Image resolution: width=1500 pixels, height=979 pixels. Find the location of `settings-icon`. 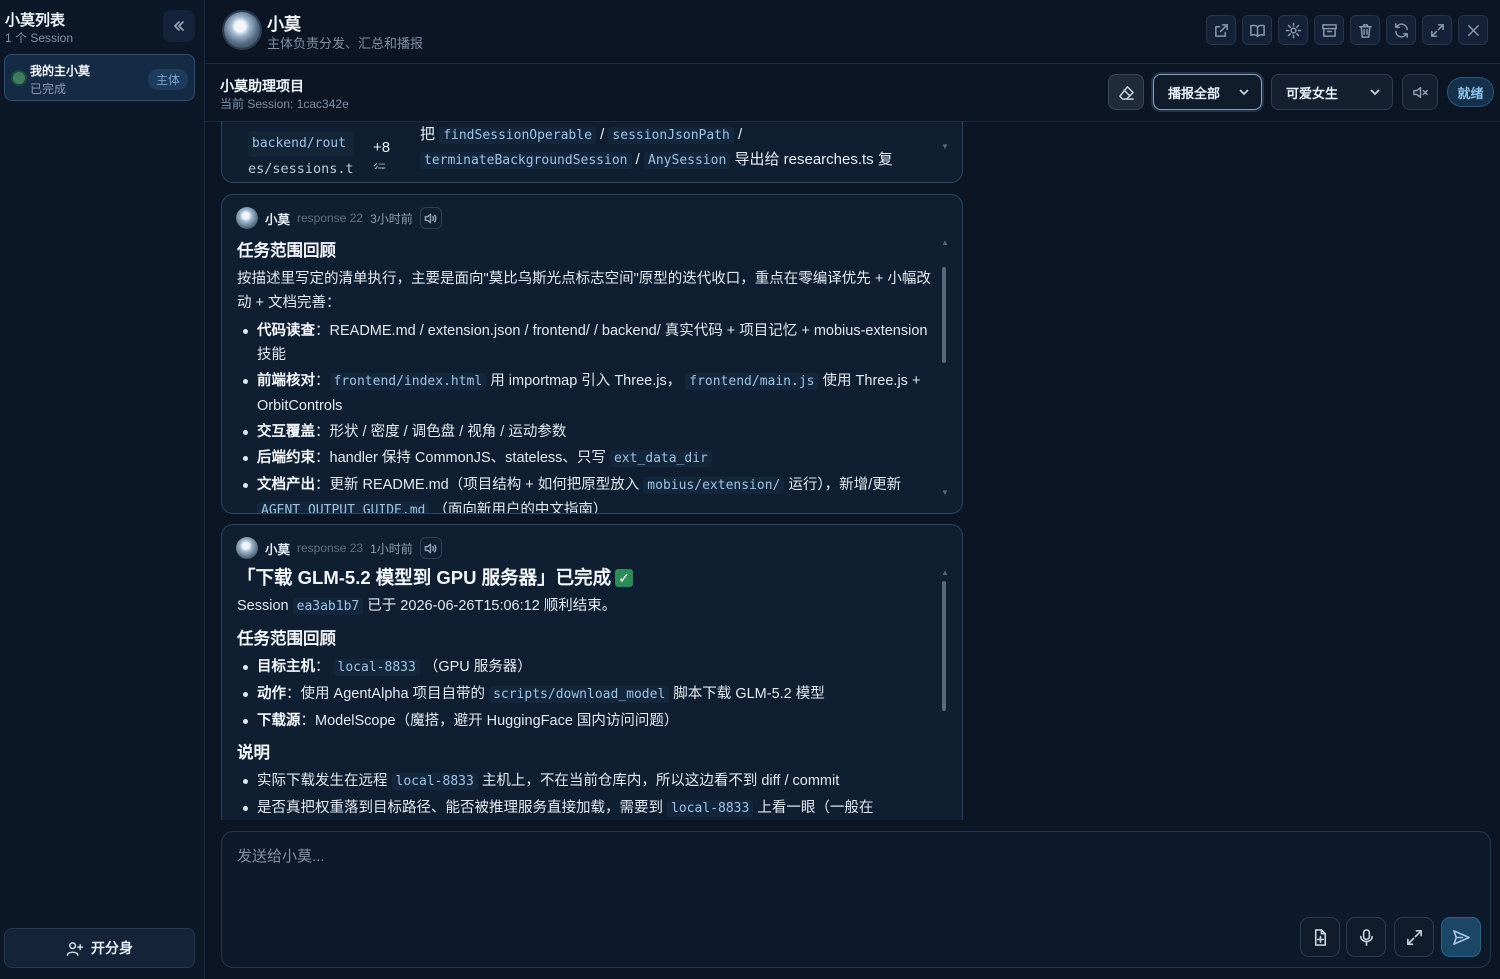

settings-icon is located at coordinates (1293, 30).